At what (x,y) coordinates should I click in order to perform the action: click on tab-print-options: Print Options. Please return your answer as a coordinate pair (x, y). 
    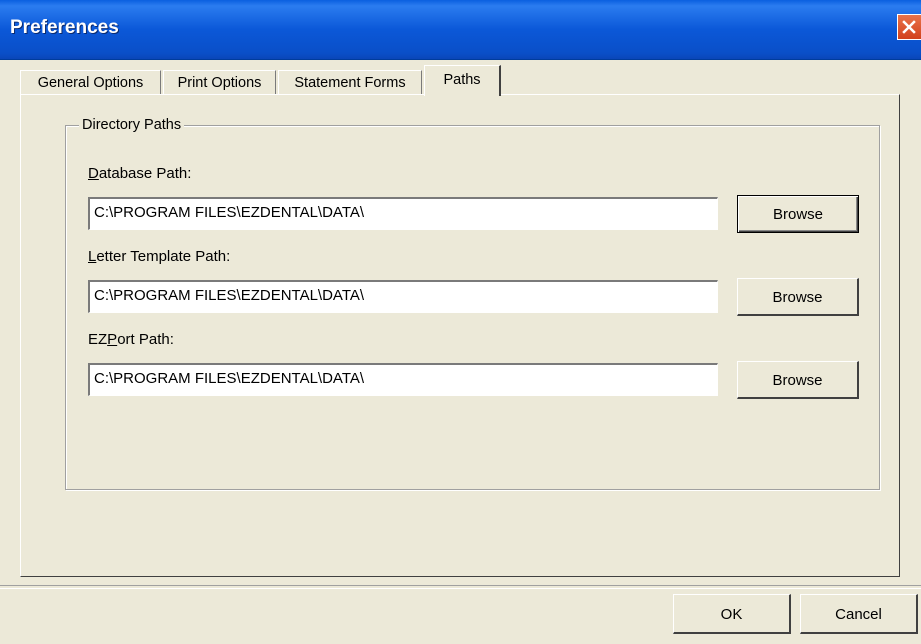
    Looking at the image, I should click on (219, 82).